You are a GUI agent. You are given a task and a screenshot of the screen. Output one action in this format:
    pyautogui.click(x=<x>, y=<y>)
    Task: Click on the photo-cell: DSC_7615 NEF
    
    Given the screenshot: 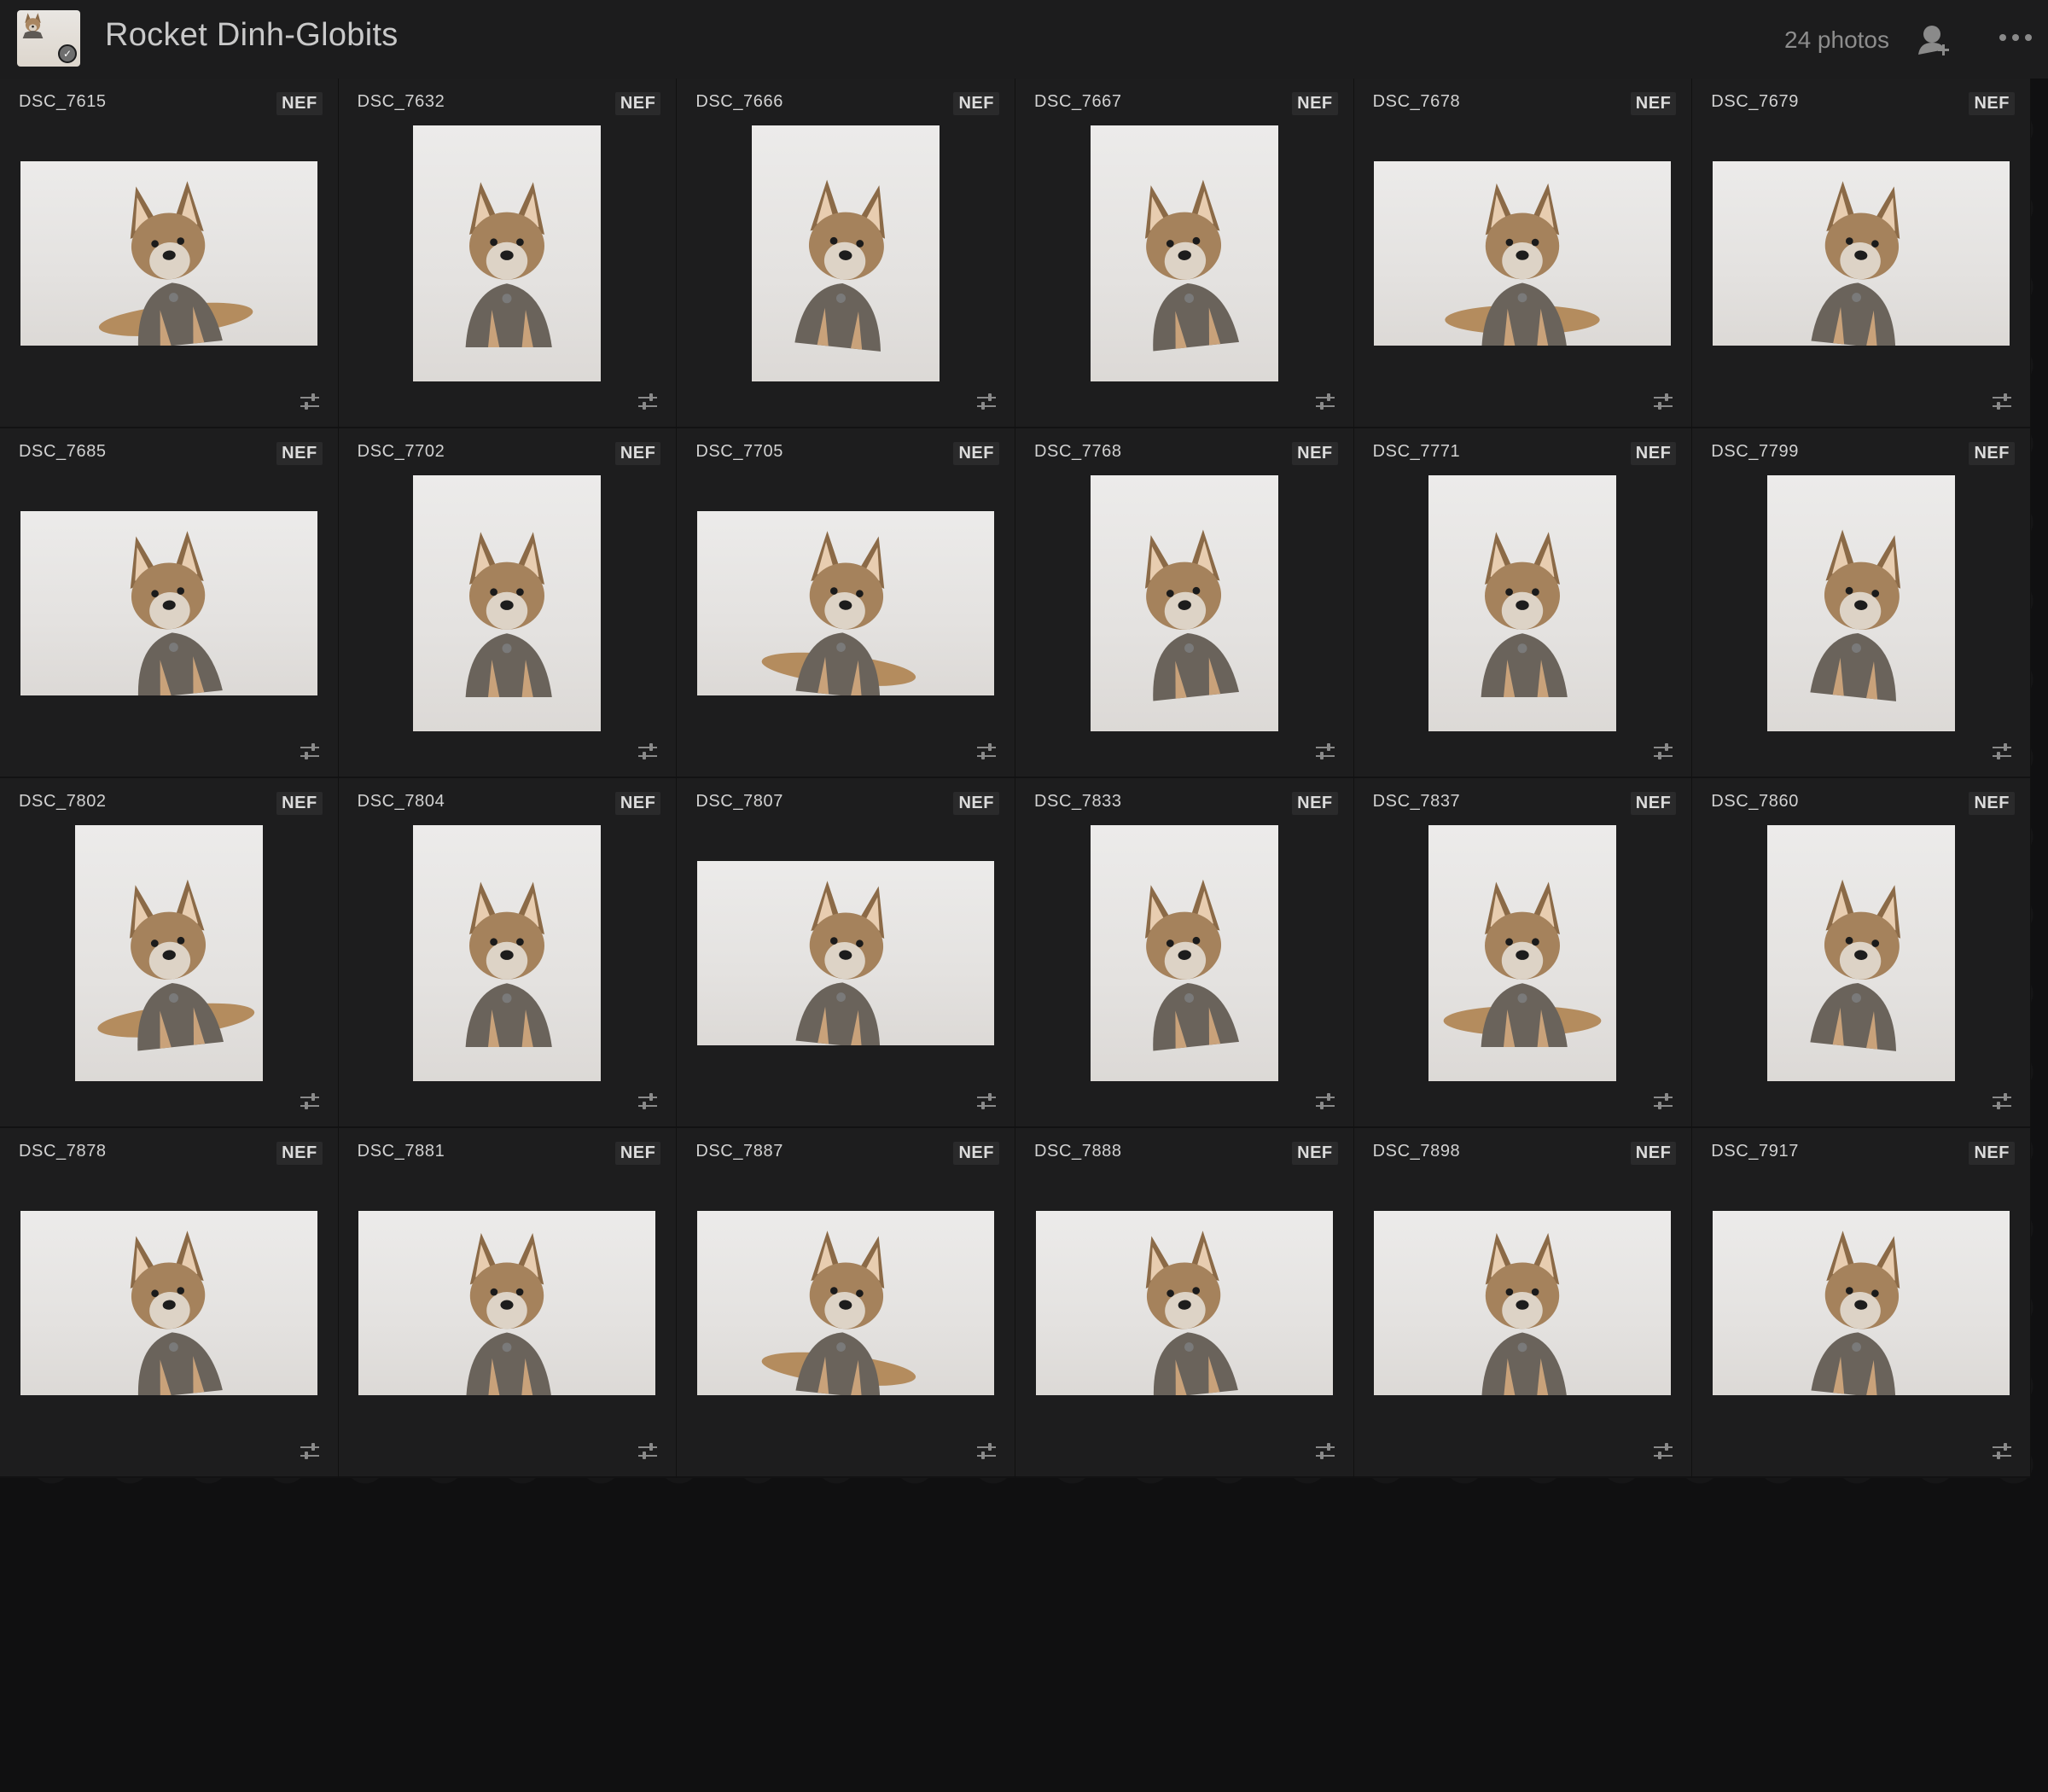 What is the action you would take?
    pyautogui.click(x=169, y=254)
    